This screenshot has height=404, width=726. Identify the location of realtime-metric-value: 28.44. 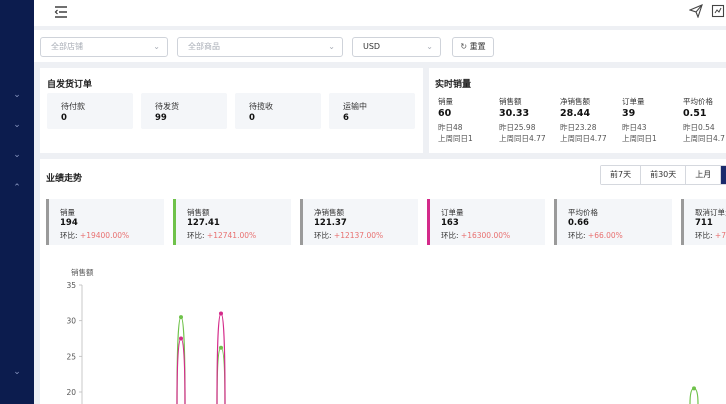
(575, 113).